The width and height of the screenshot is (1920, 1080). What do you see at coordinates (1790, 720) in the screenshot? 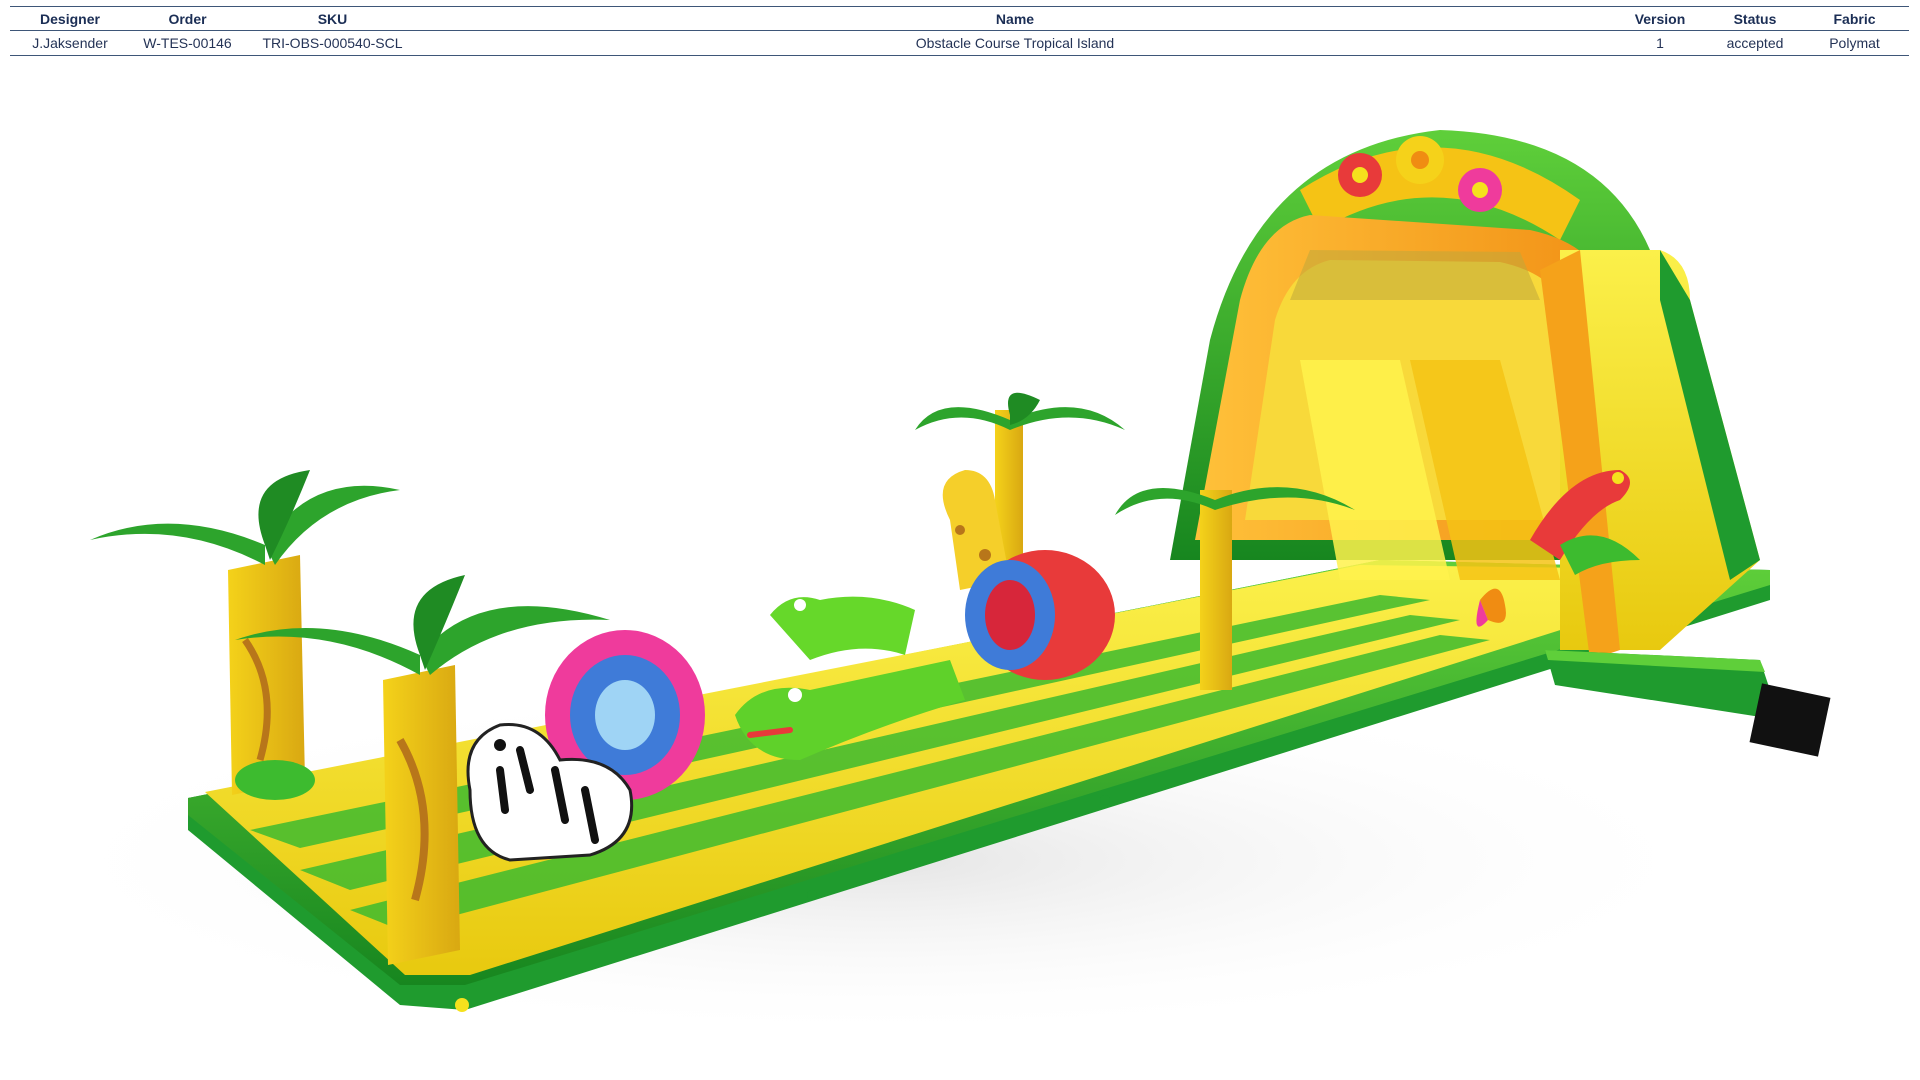
I see `blower-unit` at bounding box center [1790, 720].